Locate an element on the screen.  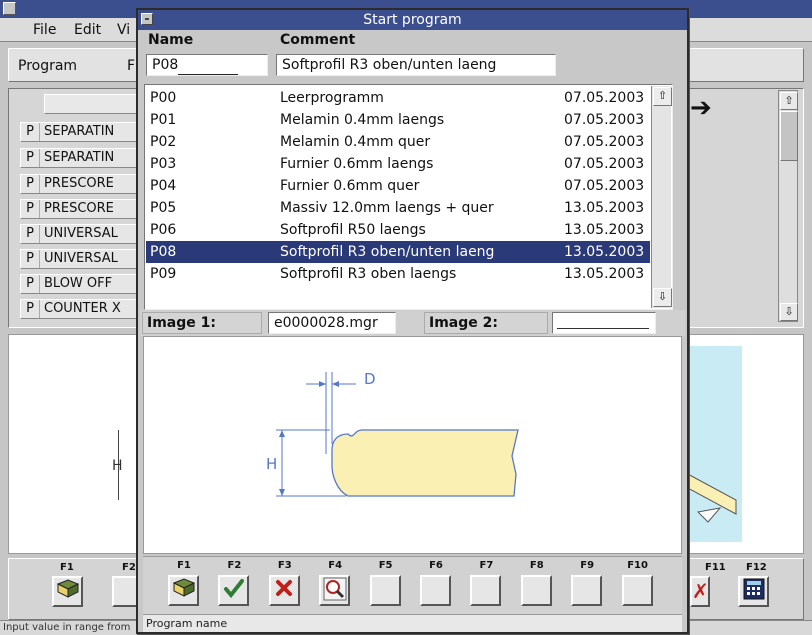
program-list-row: P00 Leerprogramm 07.05.2003 is located at coordinates (398, 98).